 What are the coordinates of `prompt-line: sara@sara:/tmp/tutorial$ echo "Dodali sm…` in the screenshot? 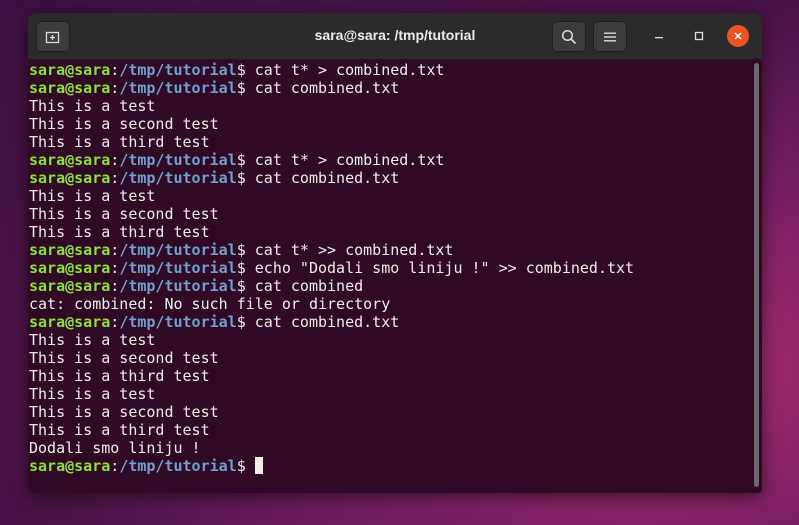 It's located at (389, 268).